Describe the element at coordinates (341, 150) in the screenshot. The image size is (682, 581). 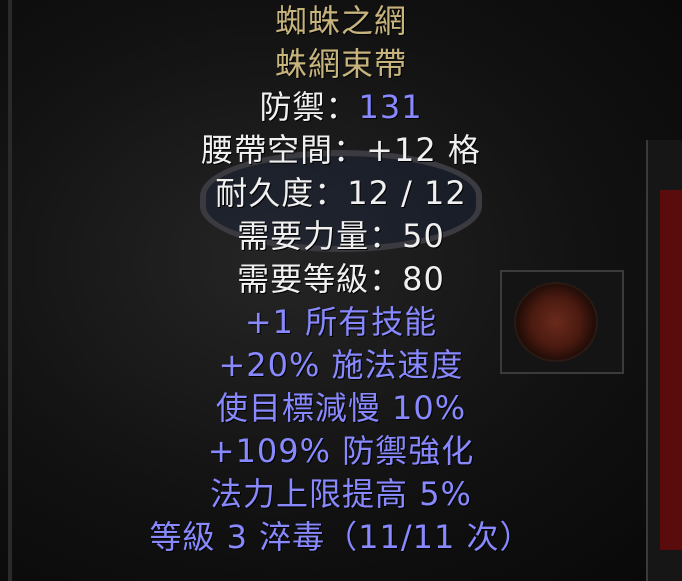
I see `belt-space-line: 腰帶空間：+12 格` at that location.